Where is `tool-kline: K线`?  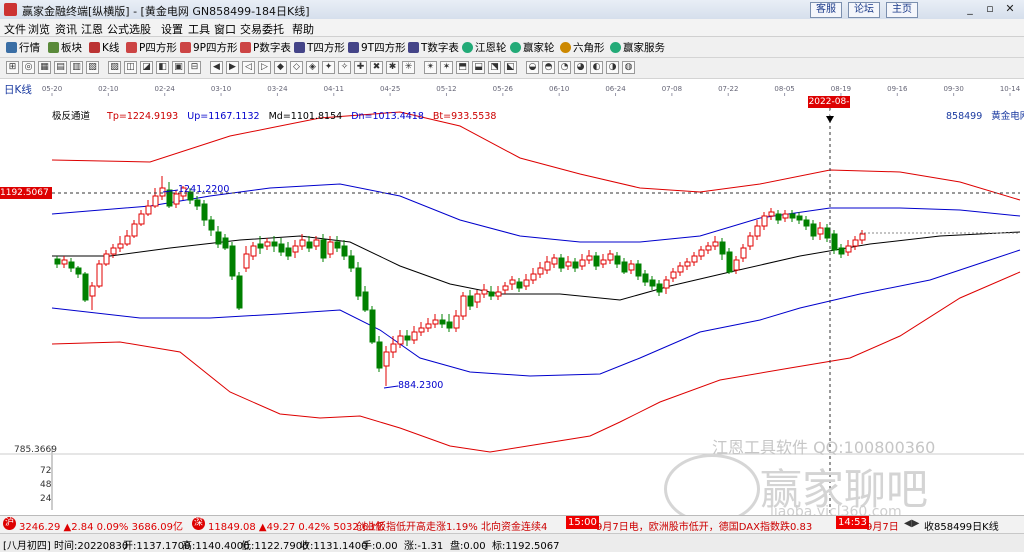
tool-kline: K线 is located at coordinates (104, 47).